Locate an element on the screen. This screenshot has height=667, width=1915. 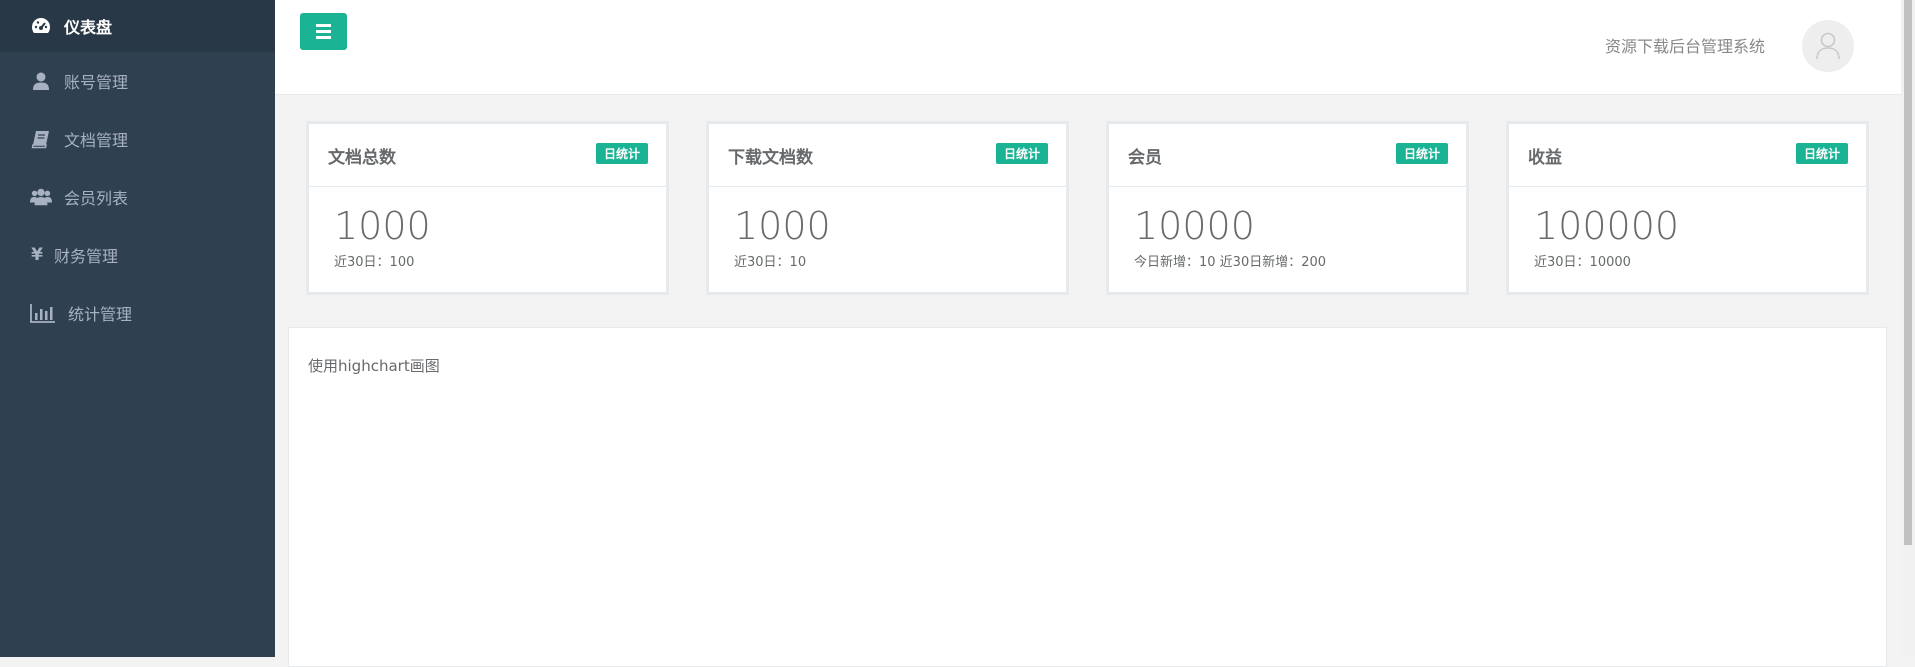
card-title: 文档总数 is located at coordinates (362, 158).